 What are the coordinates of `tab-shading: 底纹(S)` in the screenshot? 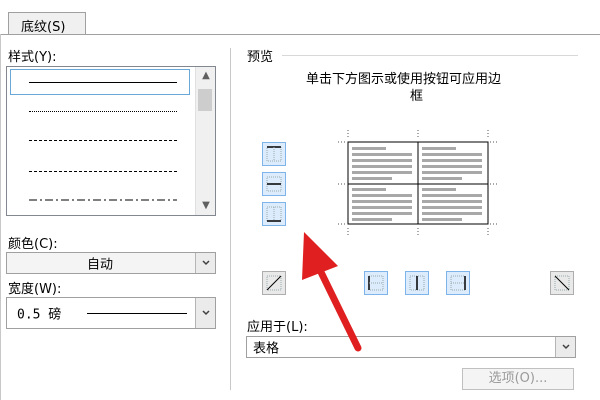 It's located at (47, 23).